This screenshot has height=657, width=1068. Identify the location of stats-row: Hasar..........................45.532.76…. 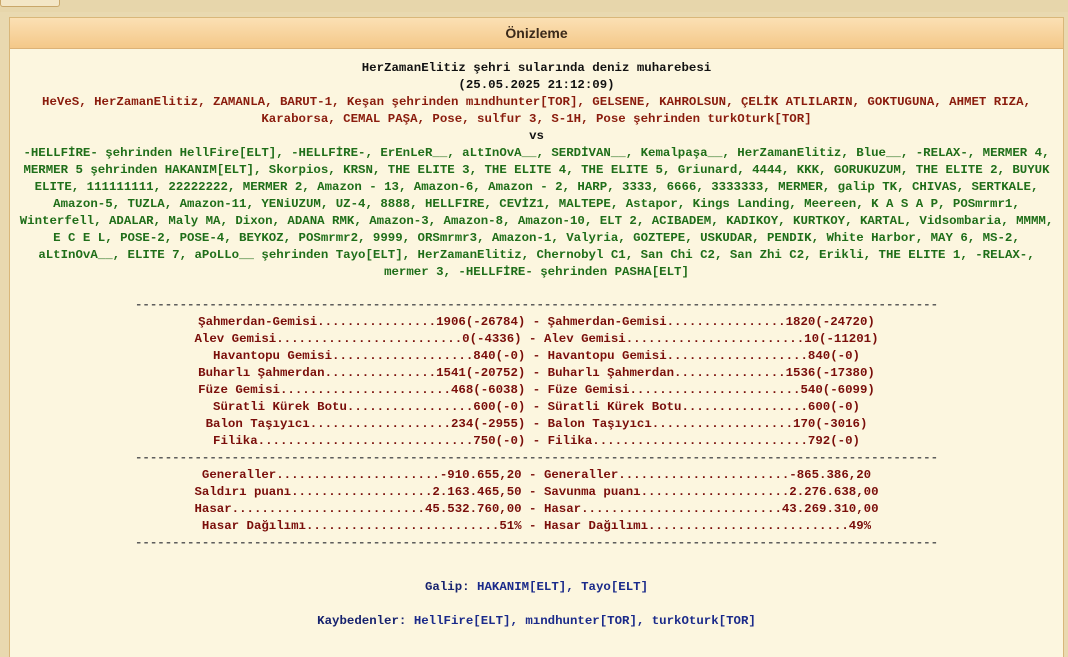
(536, 509).